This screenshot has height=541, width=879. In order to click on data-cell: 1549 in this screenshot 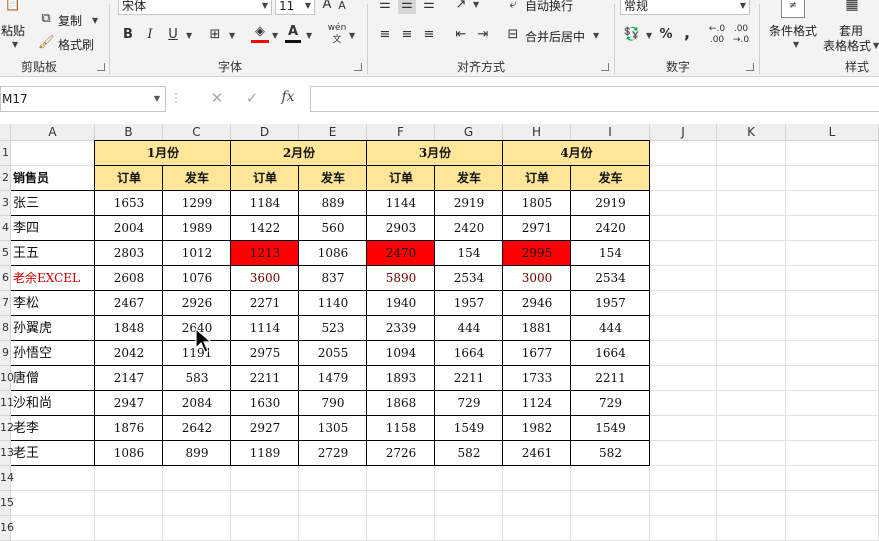, I will do `click(469, 428)`.